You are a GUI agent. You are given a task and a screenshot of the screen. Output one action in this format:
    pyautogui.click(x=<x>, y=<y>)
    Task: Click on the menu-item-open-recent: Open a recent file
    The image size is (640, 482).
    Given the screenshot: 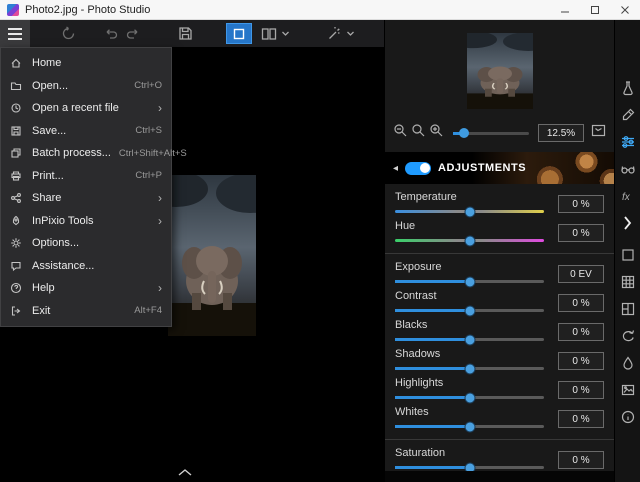 What is the action you would take?
    pyautogui.click(x=86, y=108)
    